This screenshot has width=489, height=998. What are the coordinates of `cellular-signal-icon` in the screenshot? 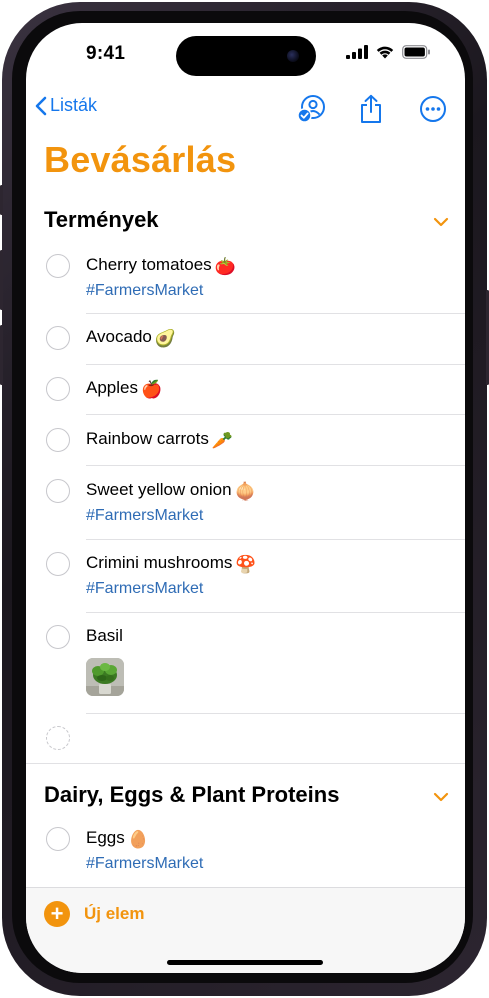 It's located at (357, 52).